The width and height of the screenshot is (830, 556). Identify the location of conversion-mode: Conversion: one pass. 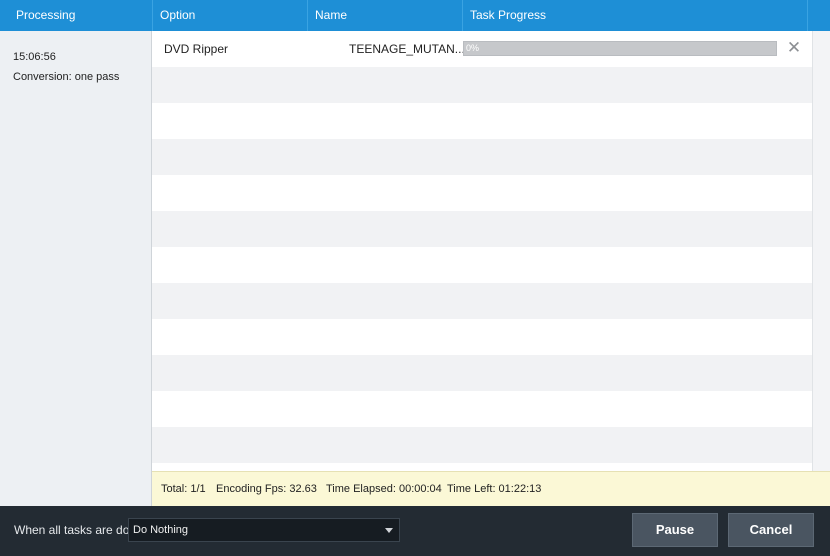
(66, 77).